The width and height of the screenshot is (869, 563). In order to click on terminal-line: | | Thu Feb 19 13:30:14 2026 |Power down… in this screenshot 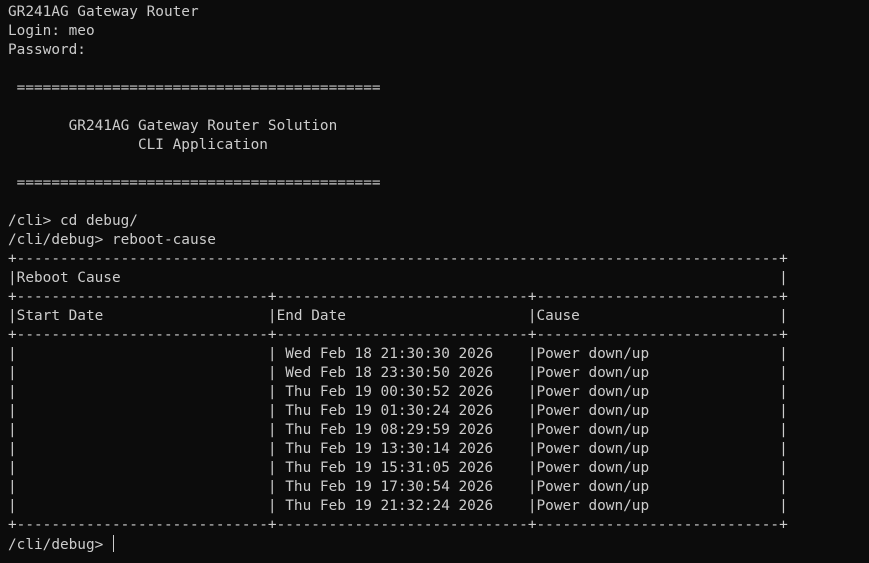, I will do `click(398, 449)`.